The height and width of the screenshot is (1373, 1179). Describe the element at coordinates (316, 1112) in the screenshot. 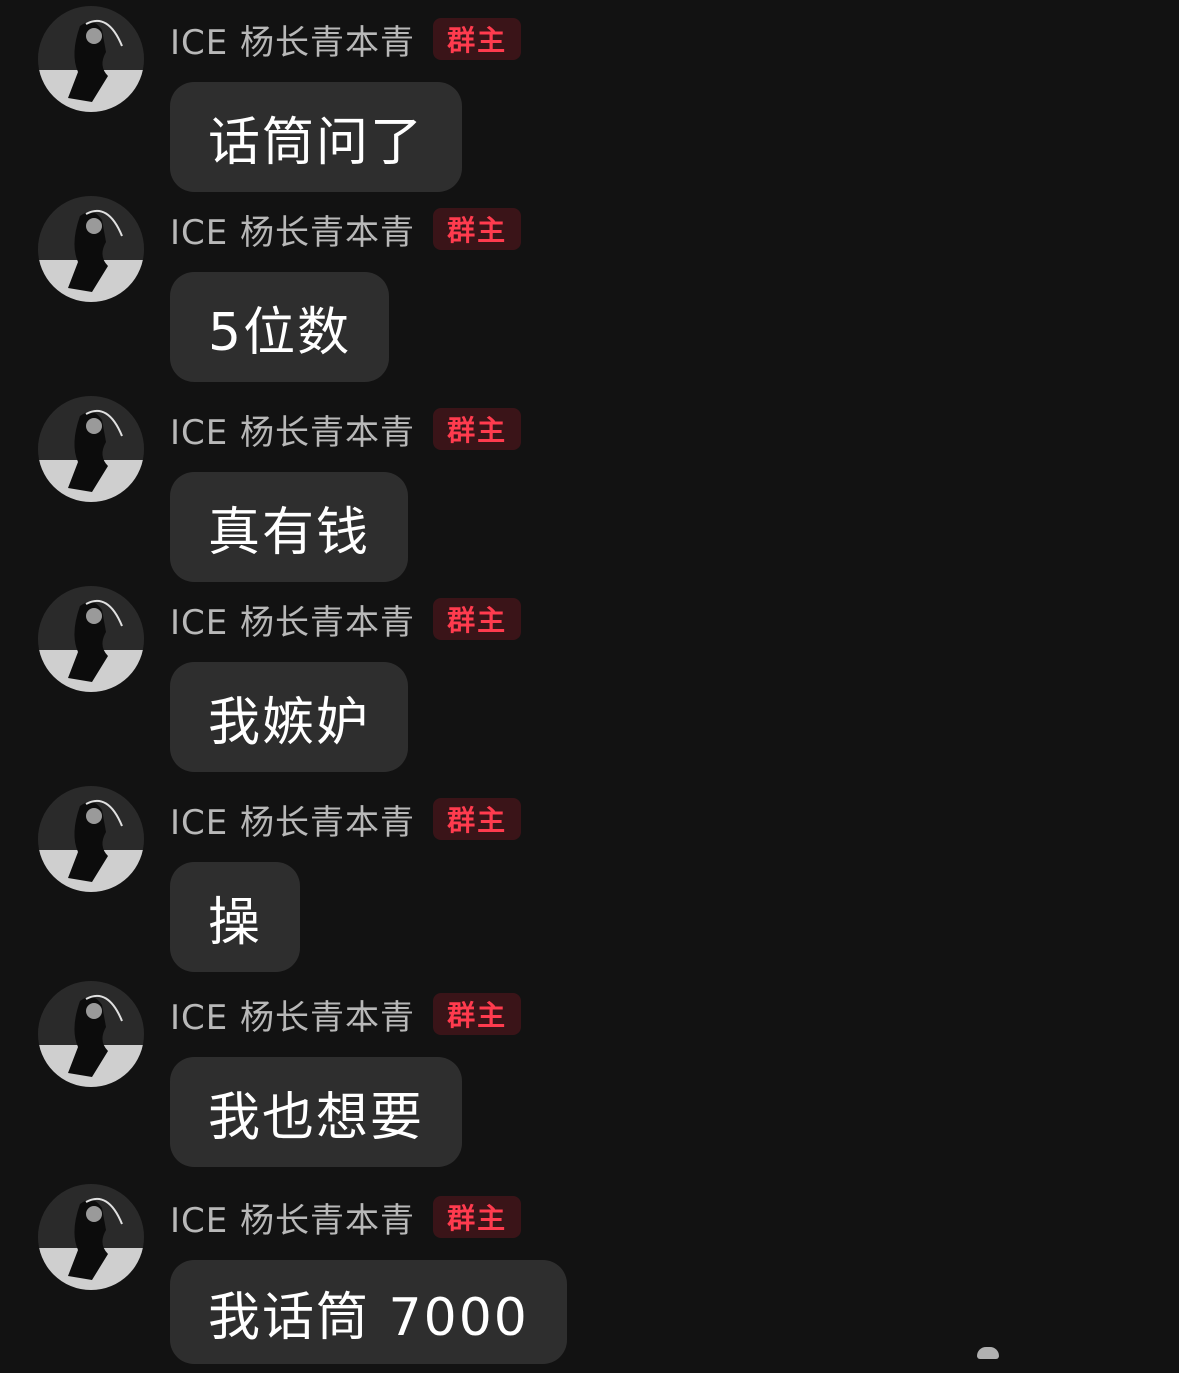

I see `message-bubble: 我也想要` at that location.